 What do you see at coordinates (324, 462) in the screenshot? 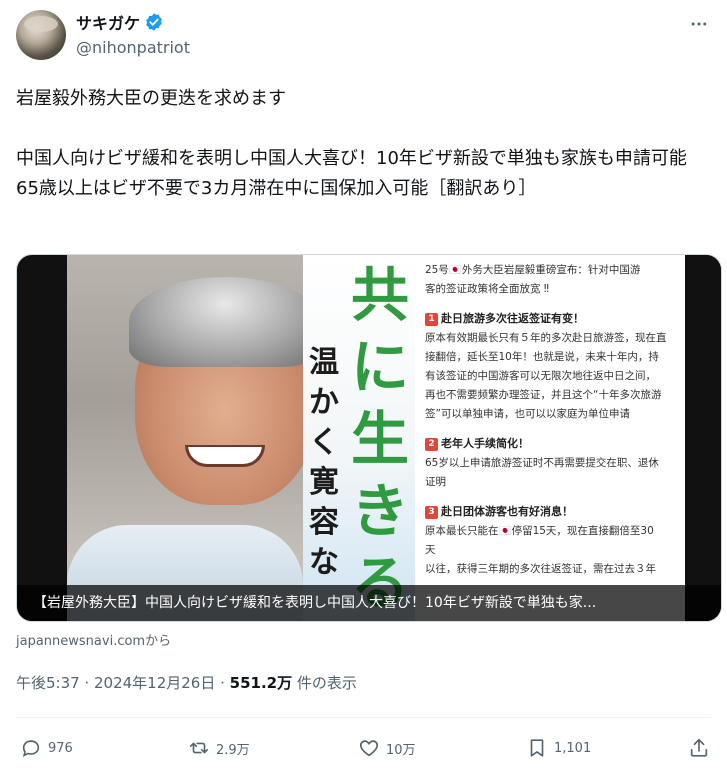
I see `poster-small-text: 温かく寛容な` at bounding box center [324, 462].